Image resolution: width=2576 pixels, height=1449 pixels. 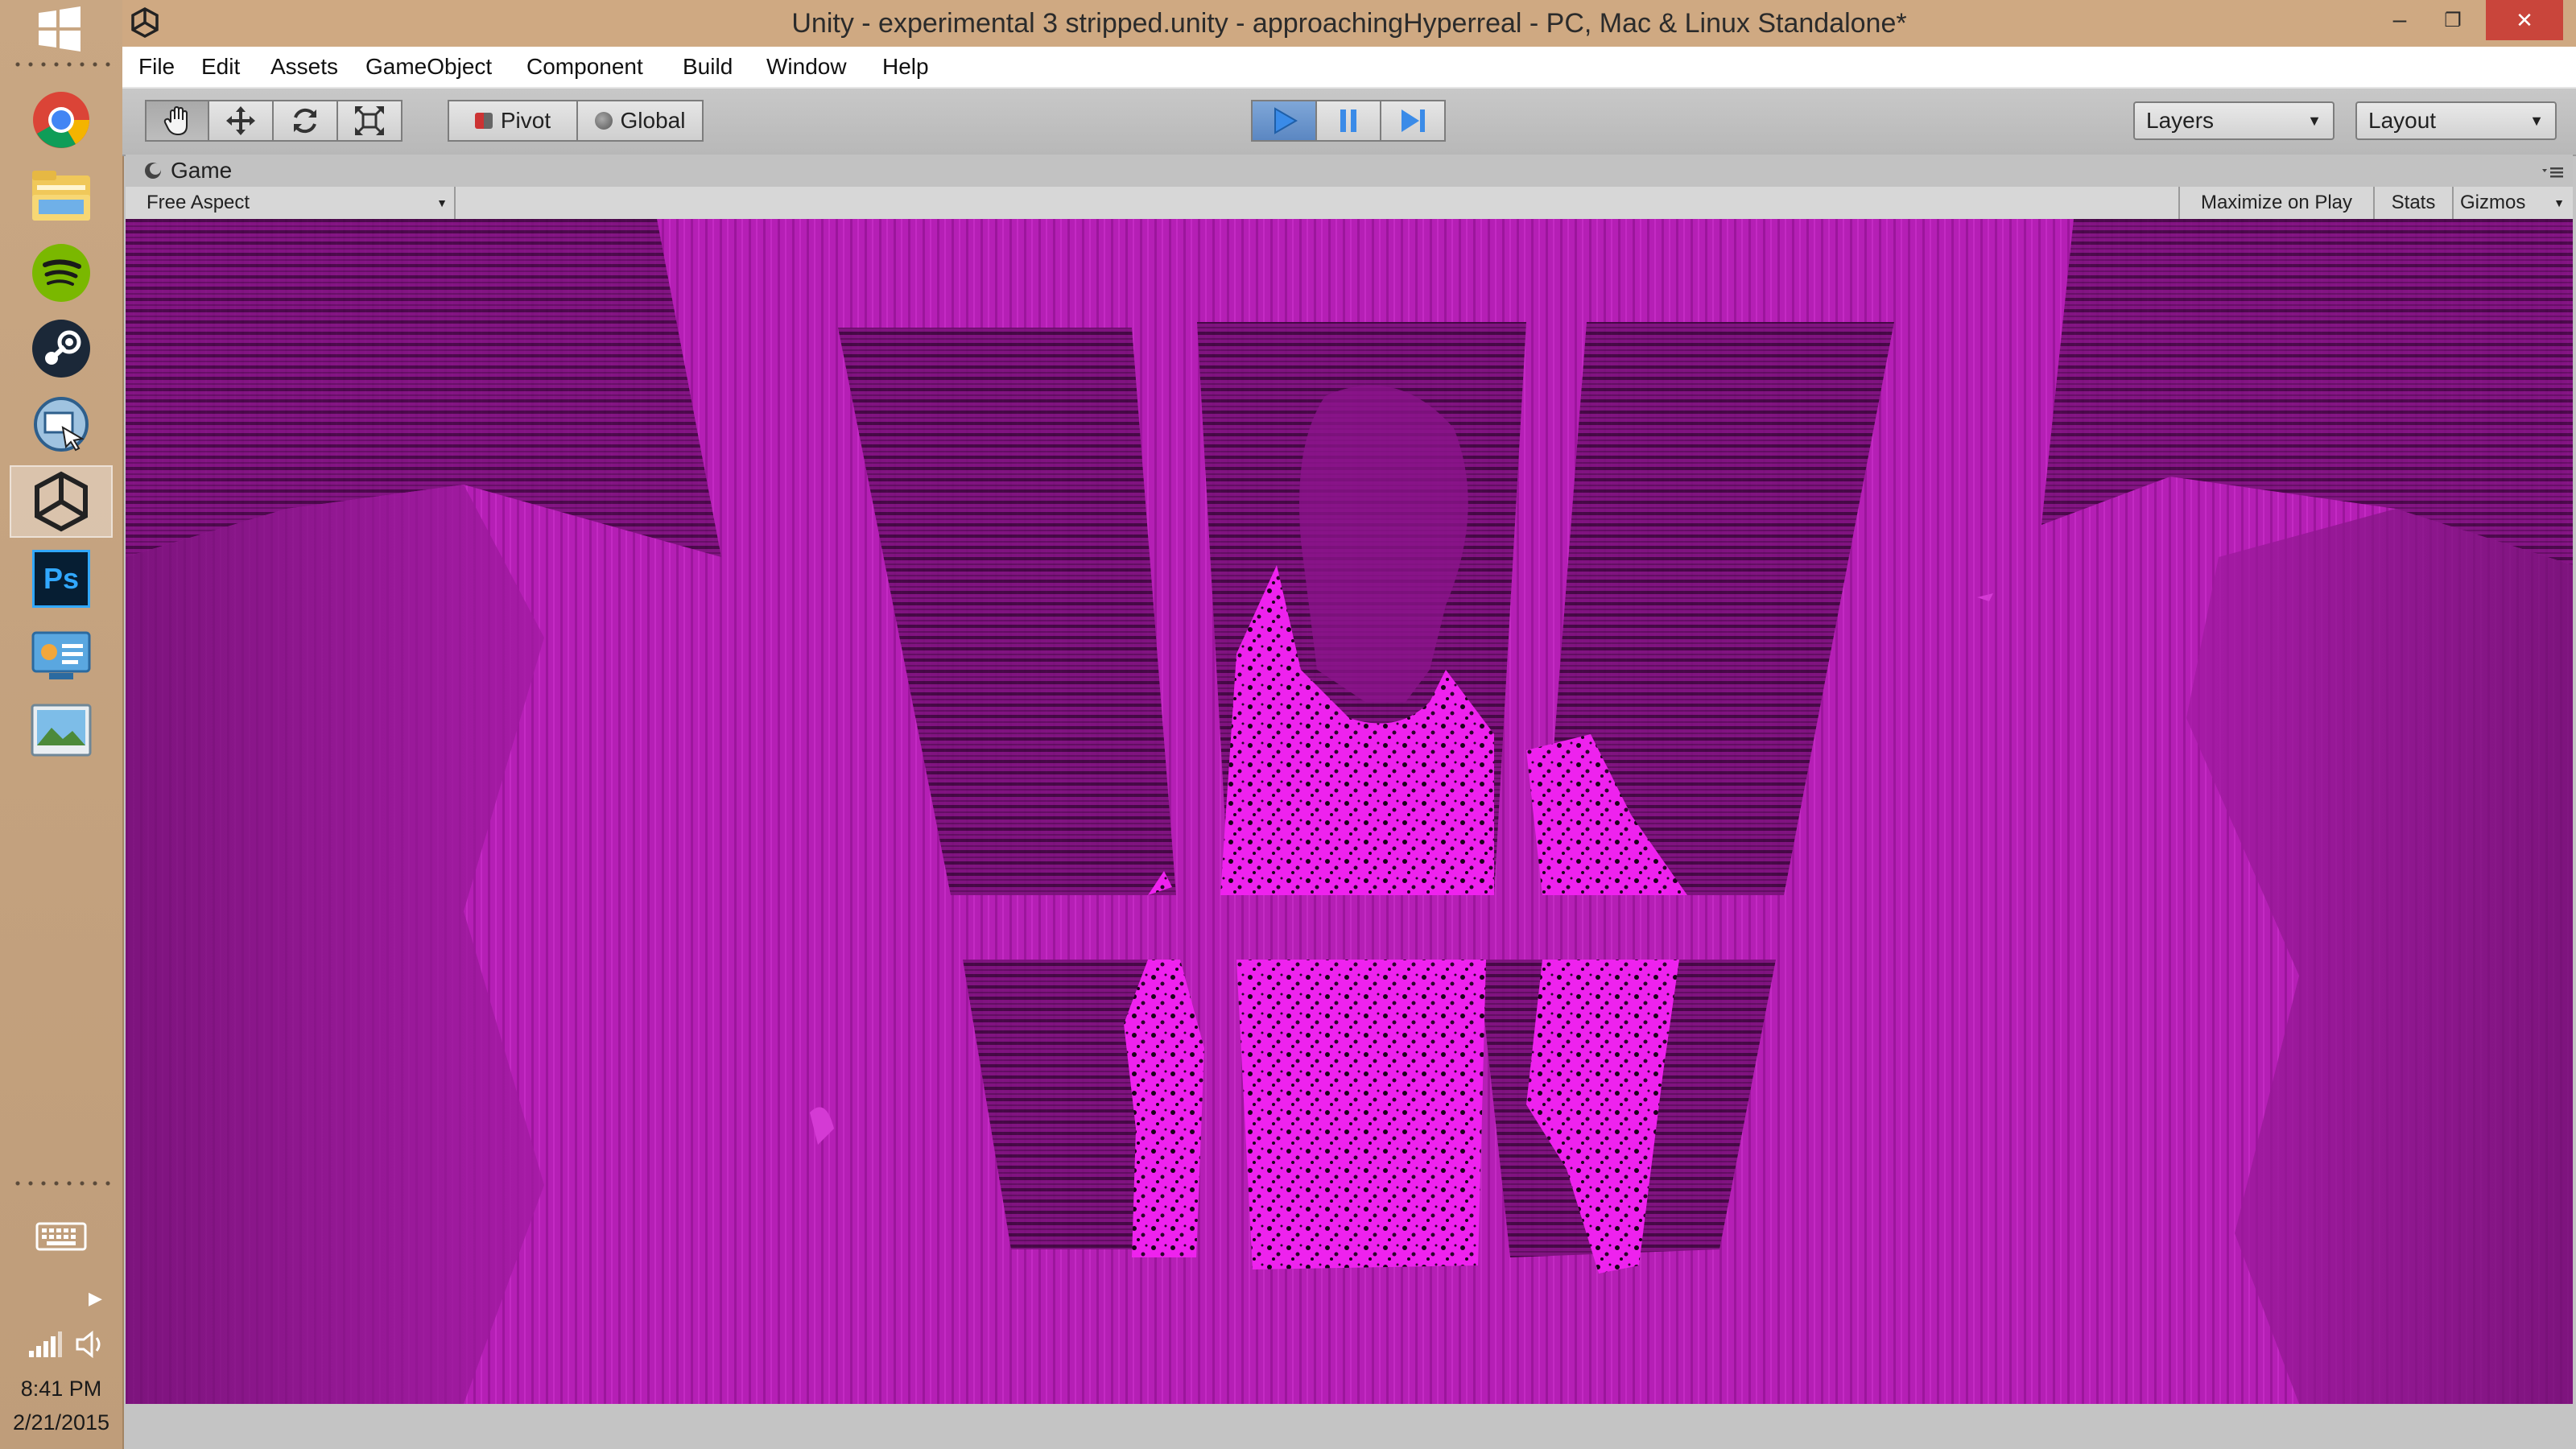 What do you see at coordinates (45, 1344) in the screenshot?
I see `signal-icon` at bounding box center [45, 1344].